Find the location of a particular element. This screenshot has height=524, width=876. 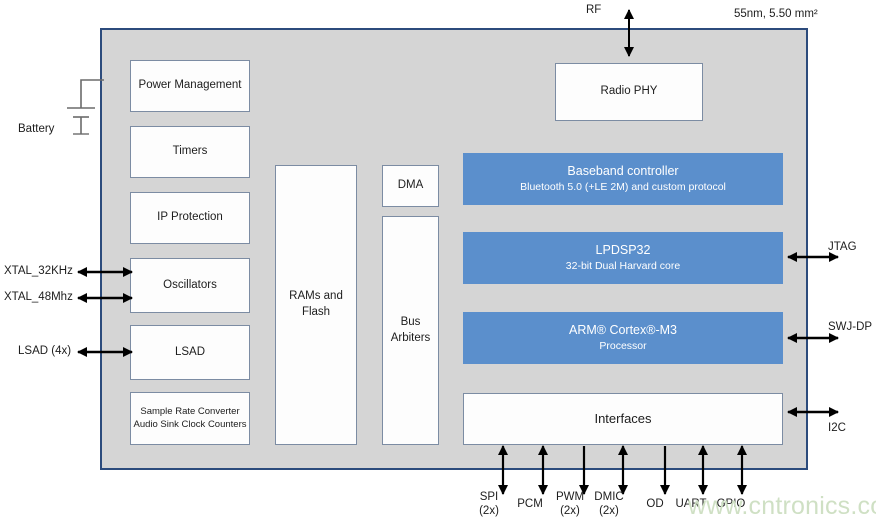

pin-label-pwm-line2: (2x) is located at coordinates (570, 511).